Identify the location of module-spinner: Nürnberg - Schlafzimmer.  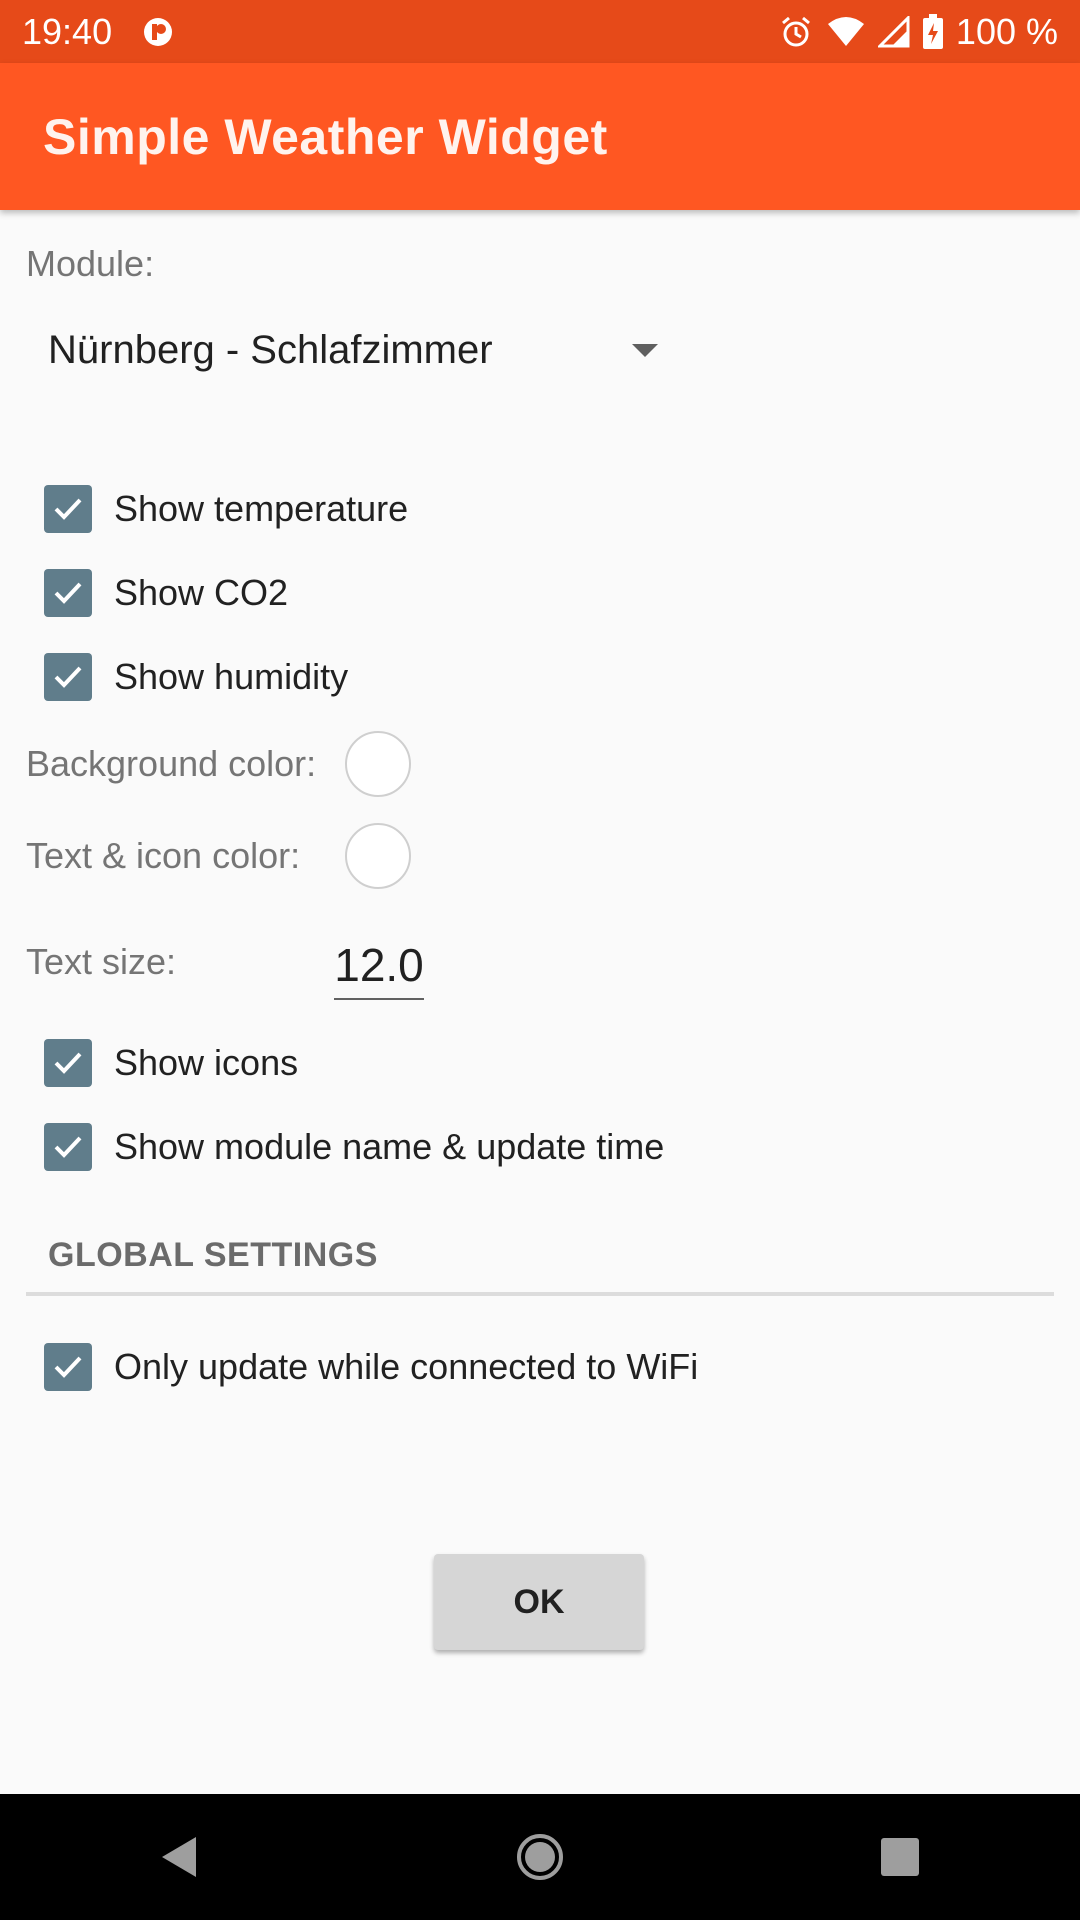
(353, 350).